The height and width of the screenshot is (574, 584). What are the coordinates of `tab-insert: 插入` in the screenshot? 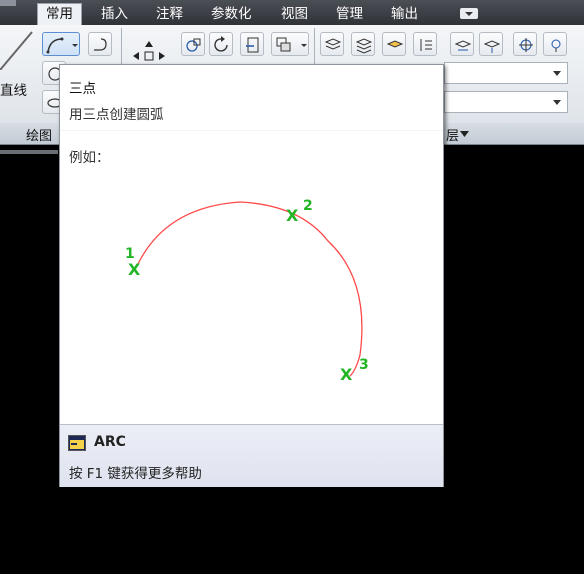 It's located at (114, 14).